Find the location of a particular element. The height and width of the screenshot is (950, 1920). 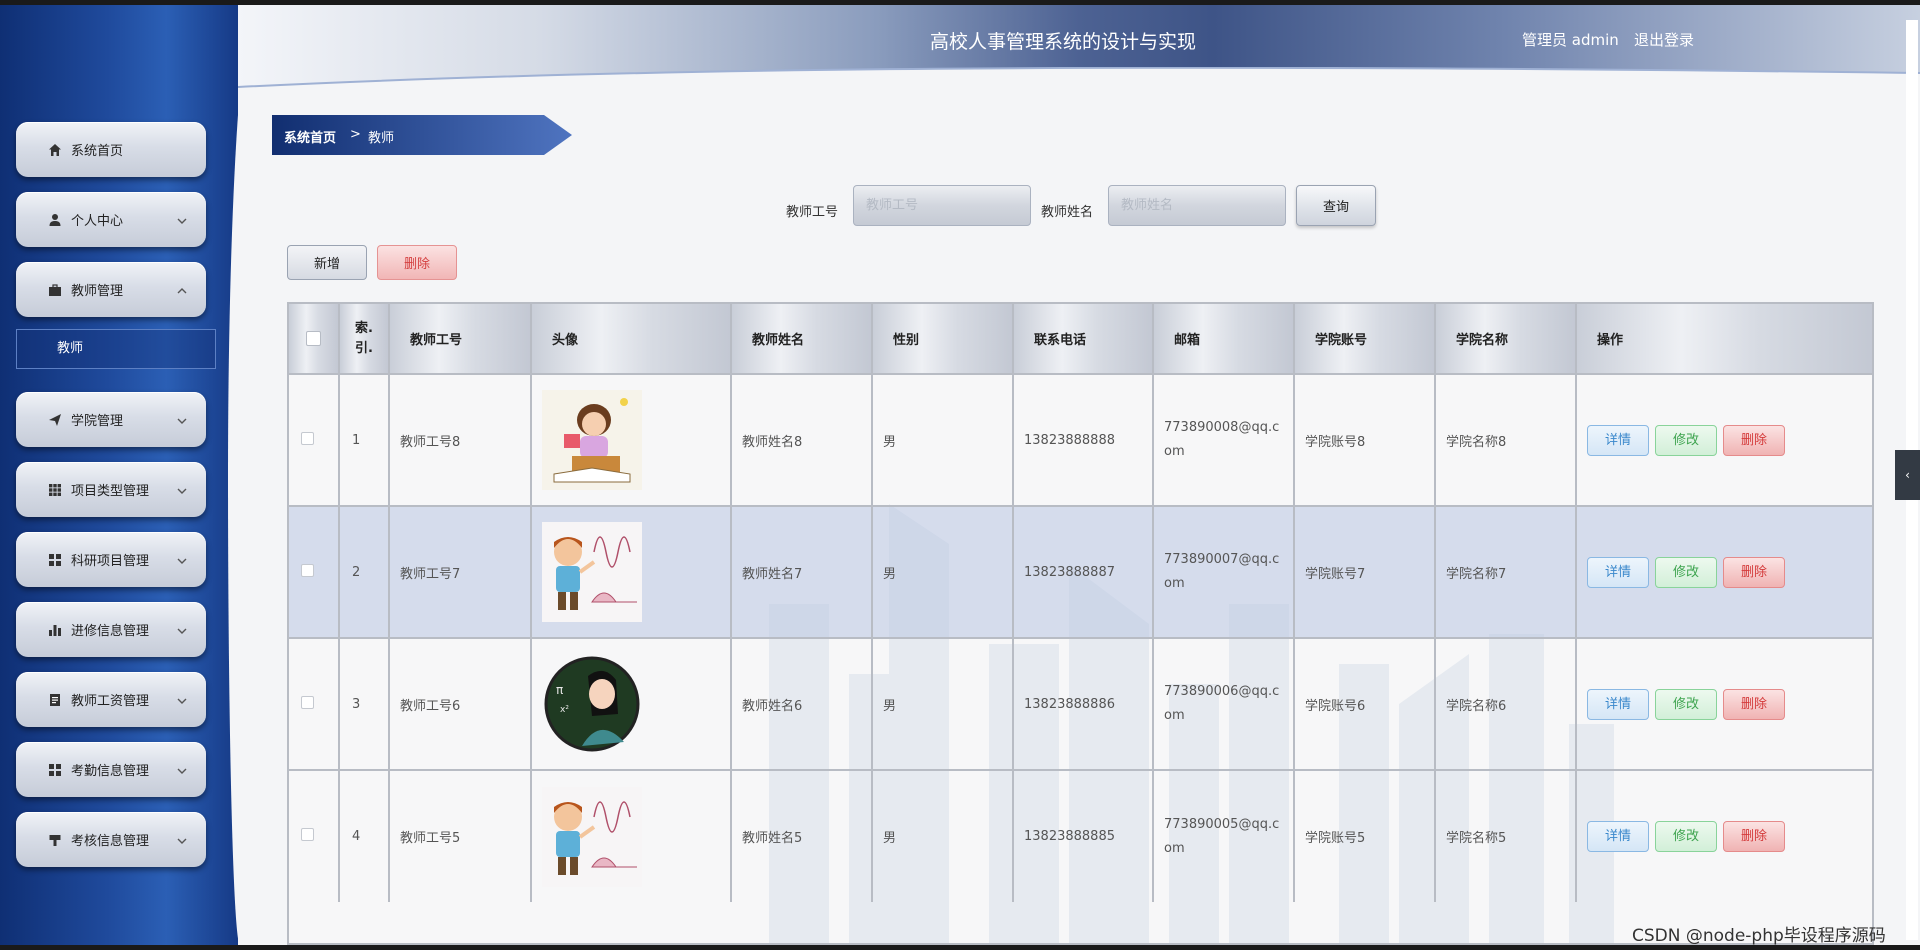

row-college-account: 学院账号5 is located at coordinates (1365, 835).